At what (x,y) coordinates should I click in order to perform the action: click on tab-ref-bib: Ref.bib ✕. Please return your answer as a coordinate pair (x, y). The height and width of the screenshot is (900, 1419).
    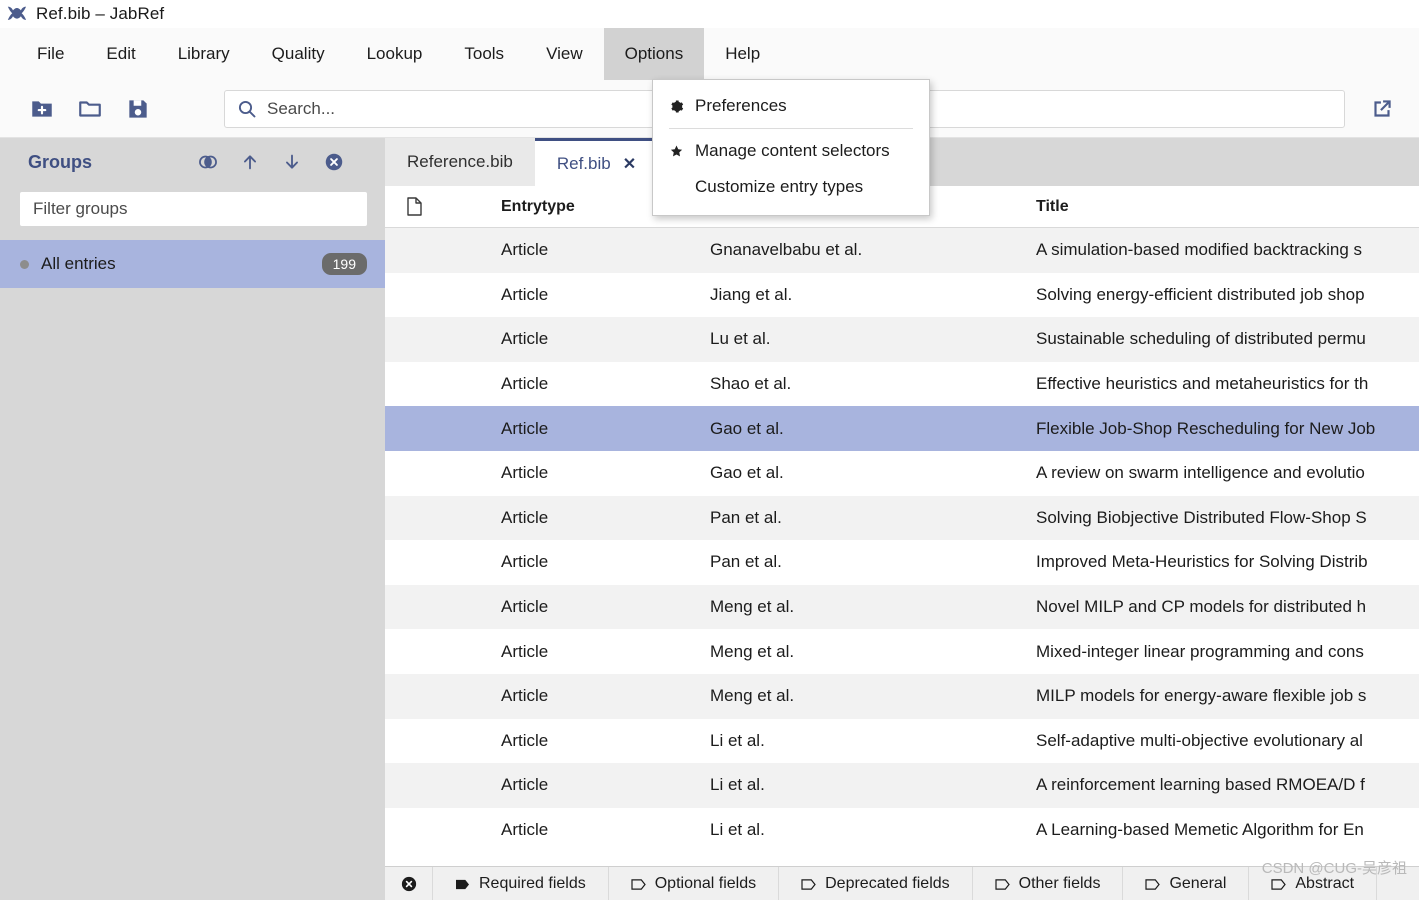
    Looking at the image, I should click on (596, 162).